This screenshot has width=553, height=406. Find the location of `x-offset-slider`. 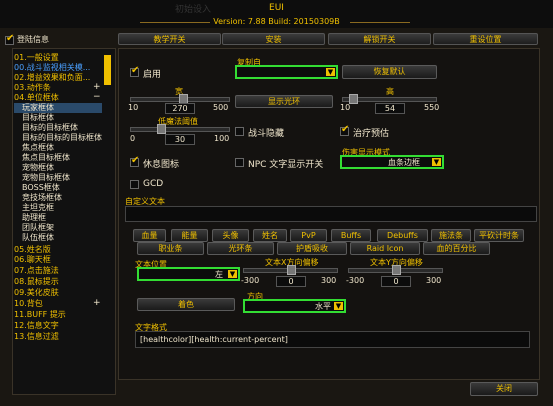

x-offset-slider is located at coordinates (290, 270).